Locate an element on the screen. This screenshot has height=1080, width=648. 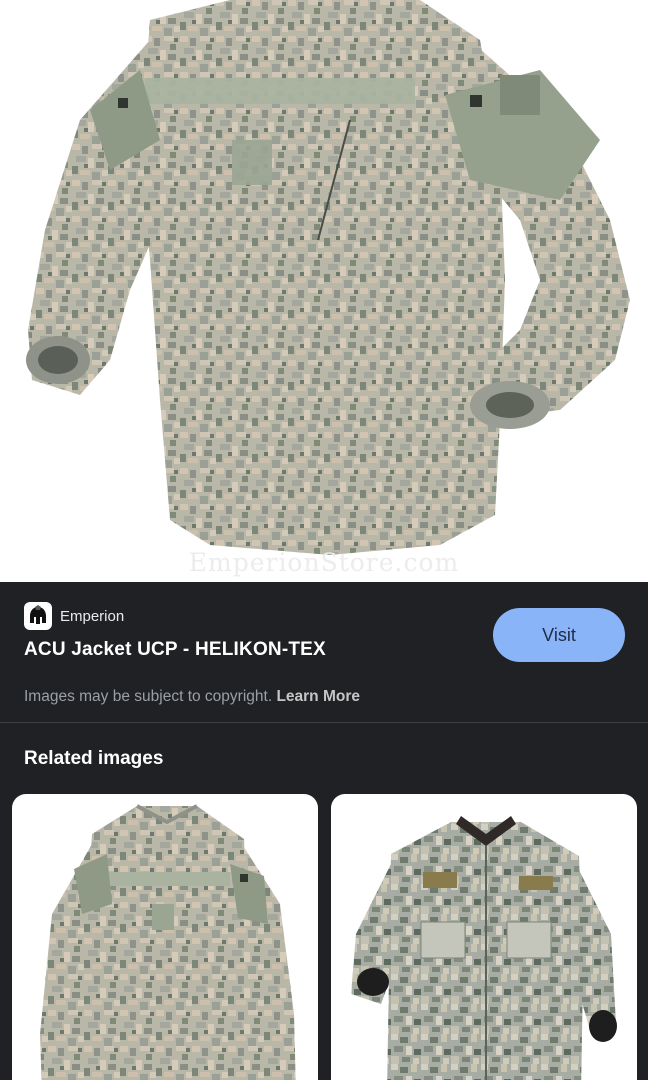
source-name: Emperion is located at coordinates (92, 616).